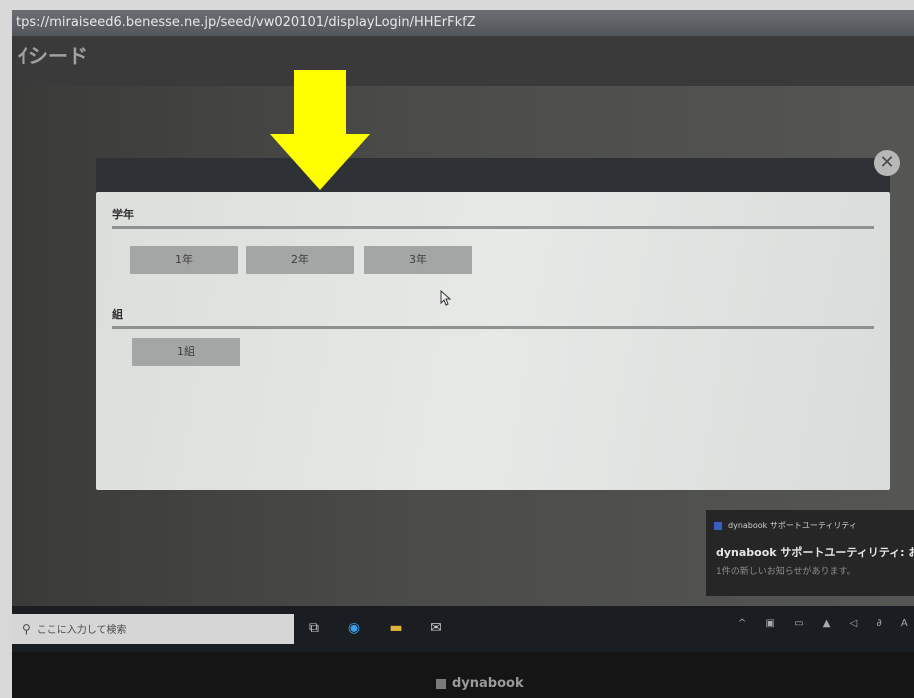 This screenshot has height=698, width=914. I want to click on grade-section-label: 学年, so click(123, 214).